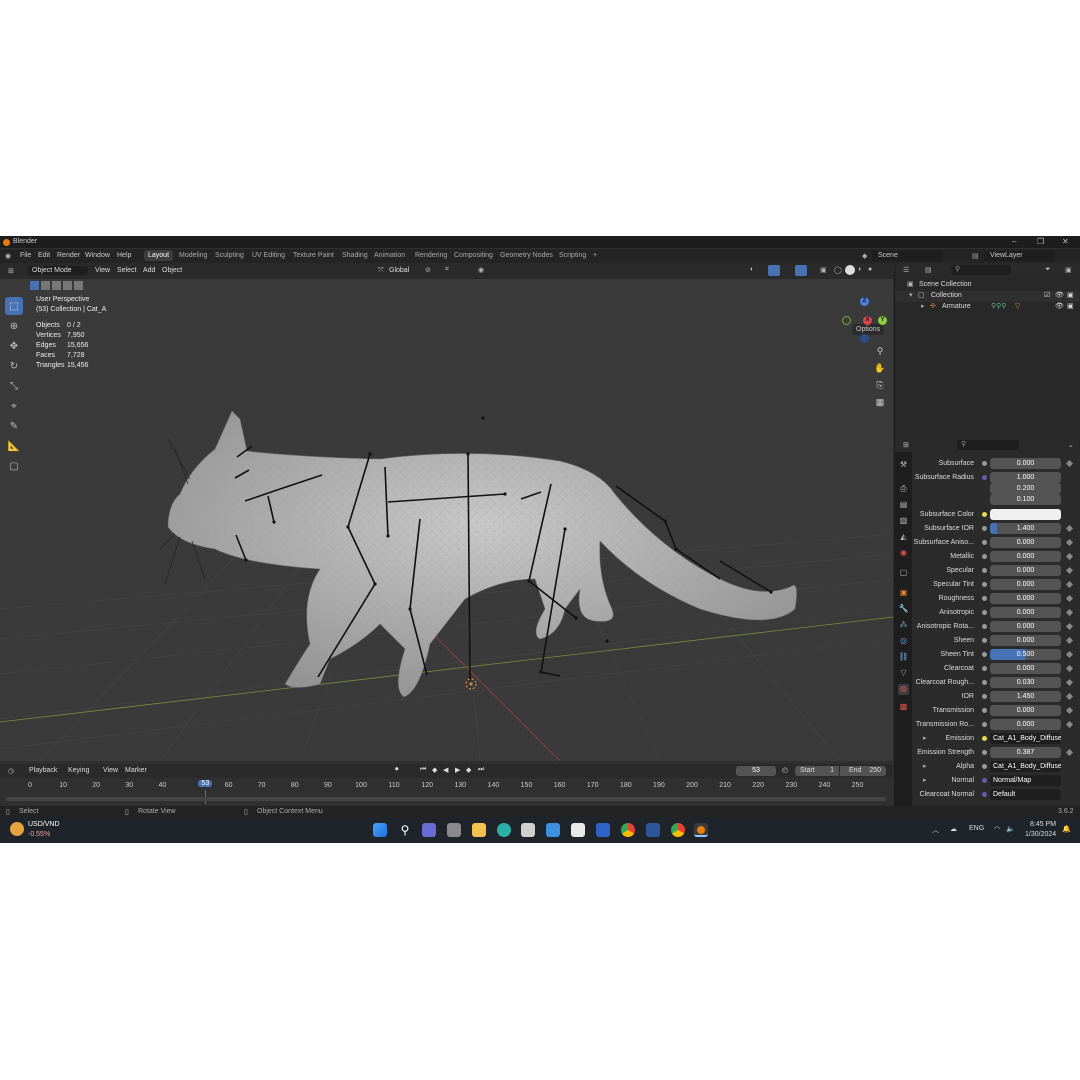  What do you see at coordinates (68, 255) in the screenshot?
I see `menu-render: Render` at bounding box center [68, 255].